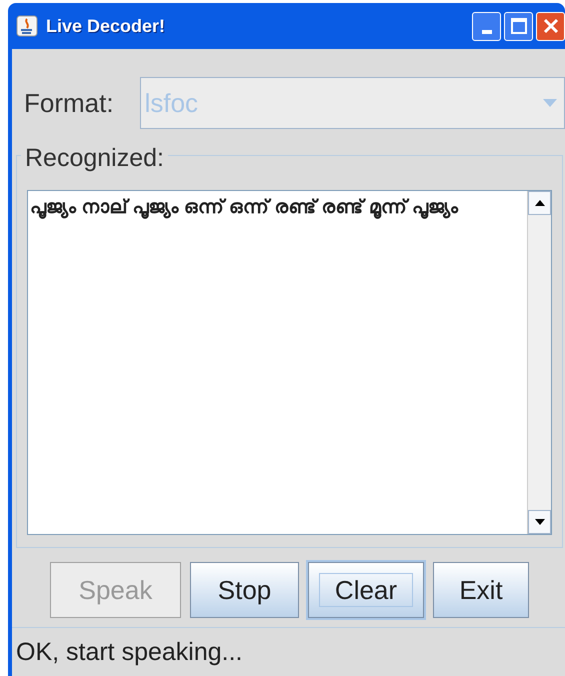 Image resolution: width=565 pixels, height=676 pixels. What do you see at coordinates (539, 522) in the screenshot?
I see `scroll-down-icon` at bounding box center [539, 522].